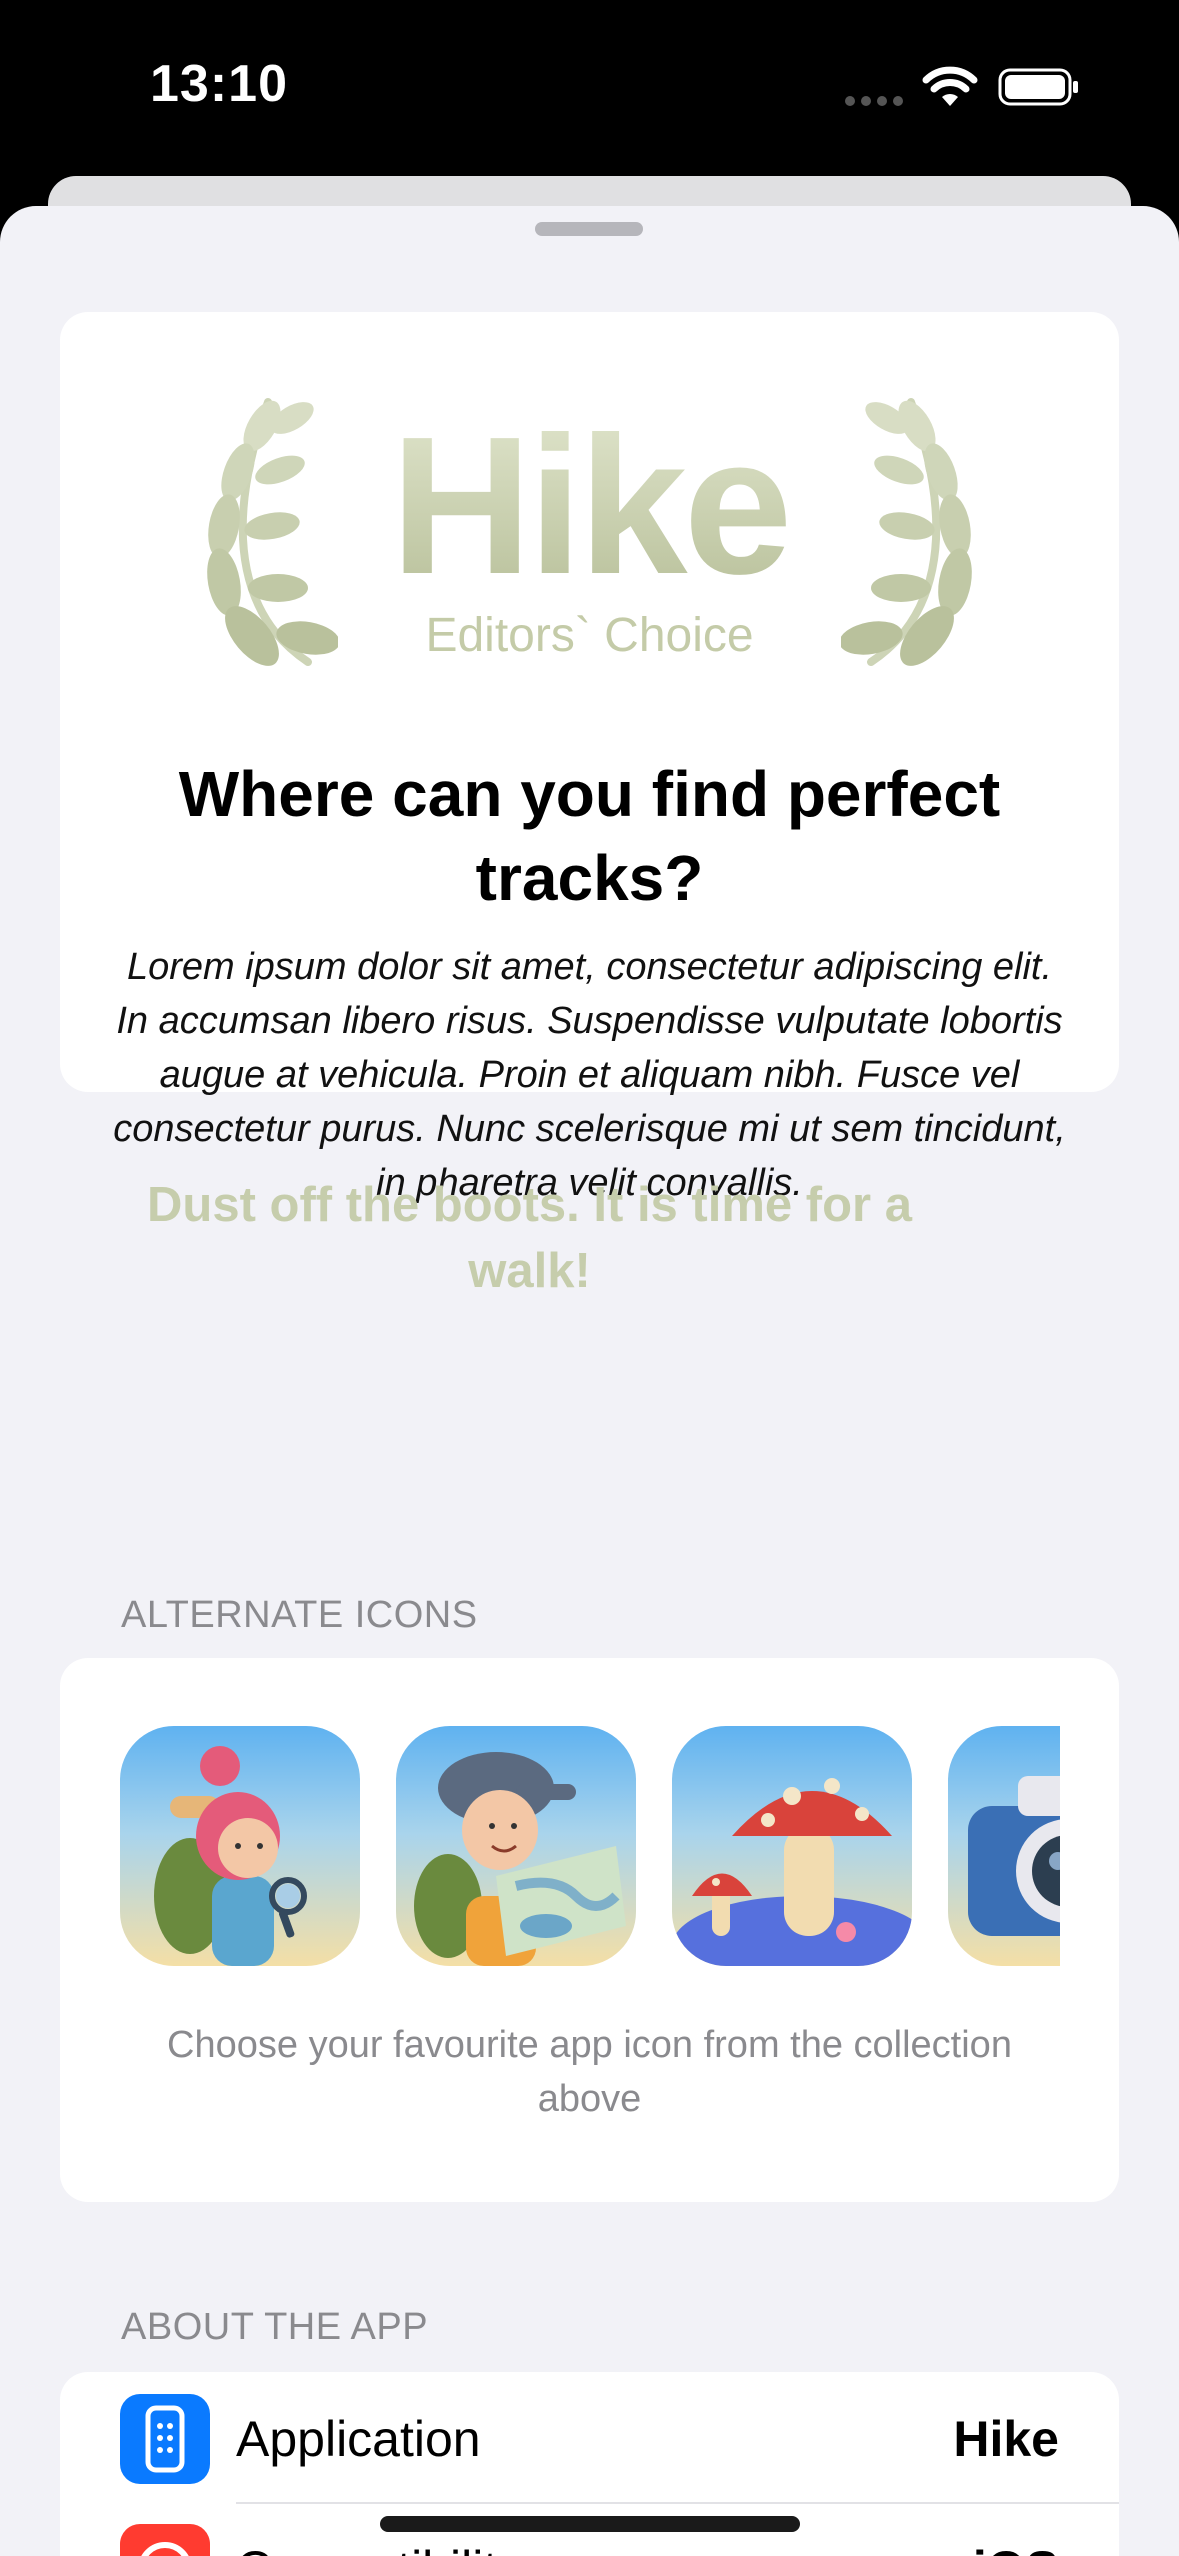  What do you see at coordinates (589, 506) in the screenshot?
I see `app-logo-word: Hike` at bounding box center [589, 506].